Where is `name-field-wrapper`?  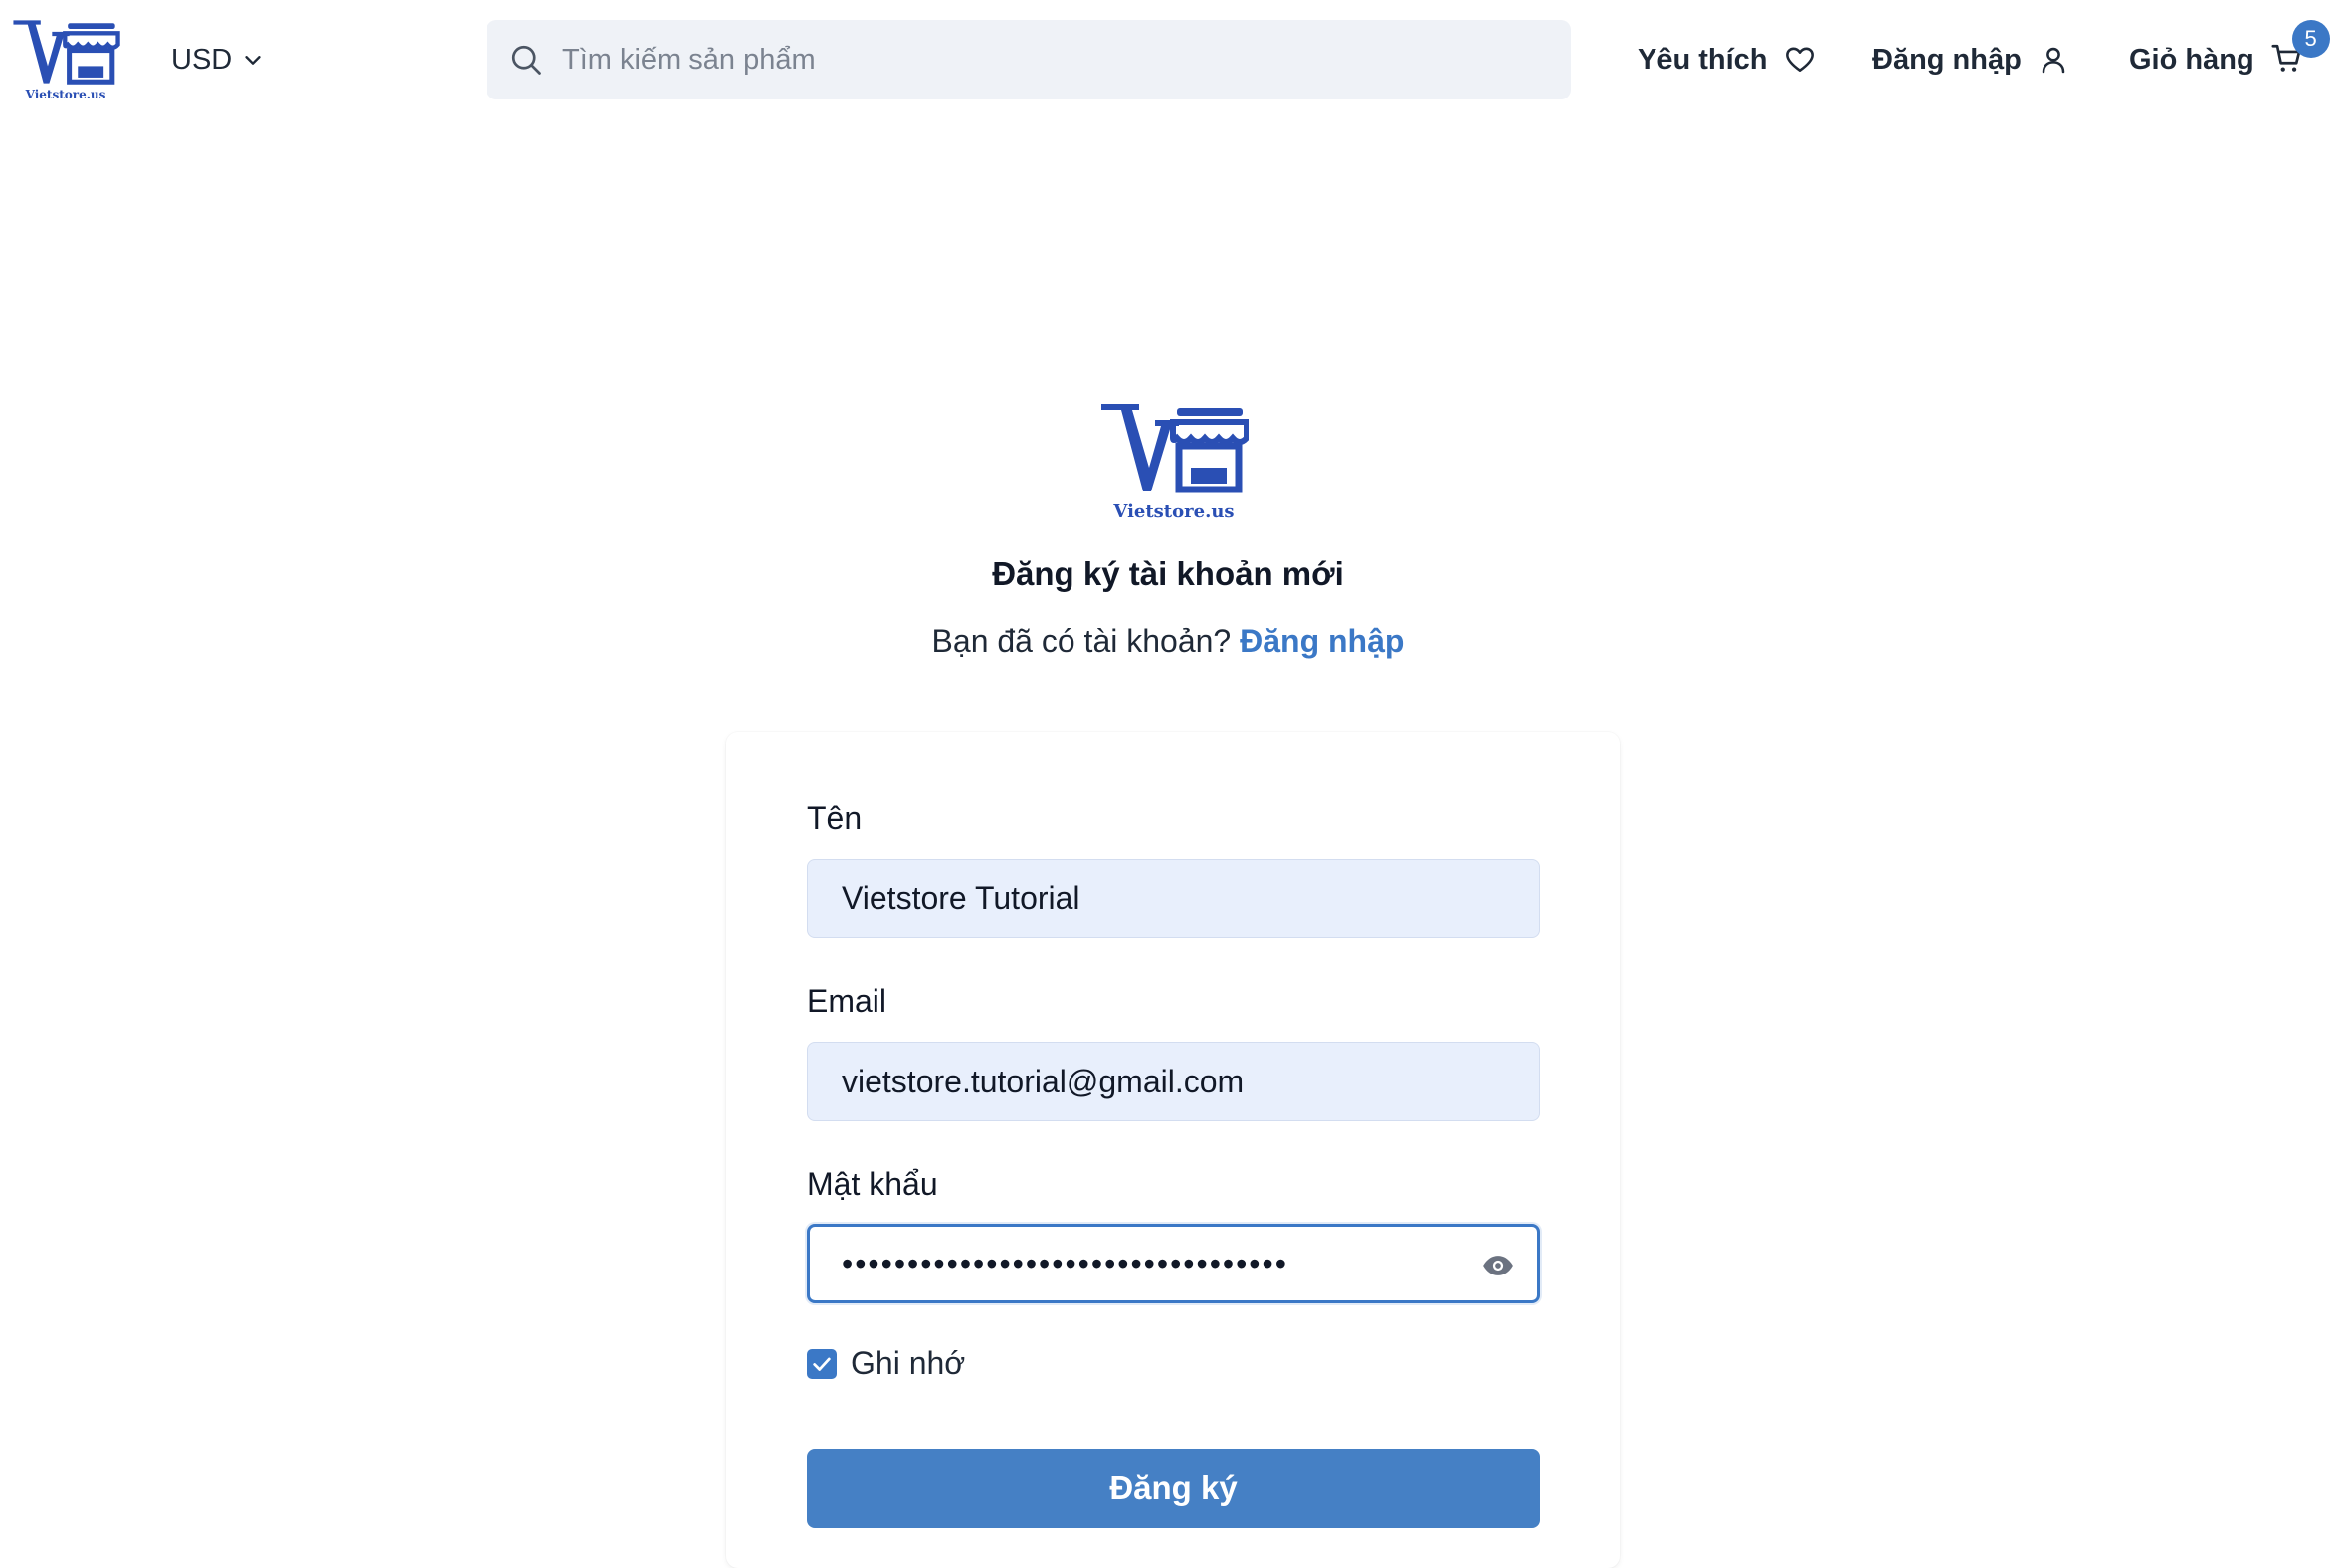
name-field-wrapper is located at coordinates (1173, 898).